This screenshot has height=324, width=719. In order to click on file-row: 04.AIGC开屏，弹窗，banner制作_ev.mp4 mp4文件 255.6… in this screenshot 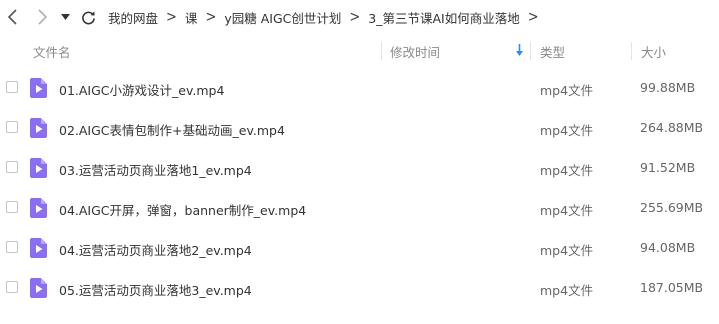, I will do `click(359, 208)`.